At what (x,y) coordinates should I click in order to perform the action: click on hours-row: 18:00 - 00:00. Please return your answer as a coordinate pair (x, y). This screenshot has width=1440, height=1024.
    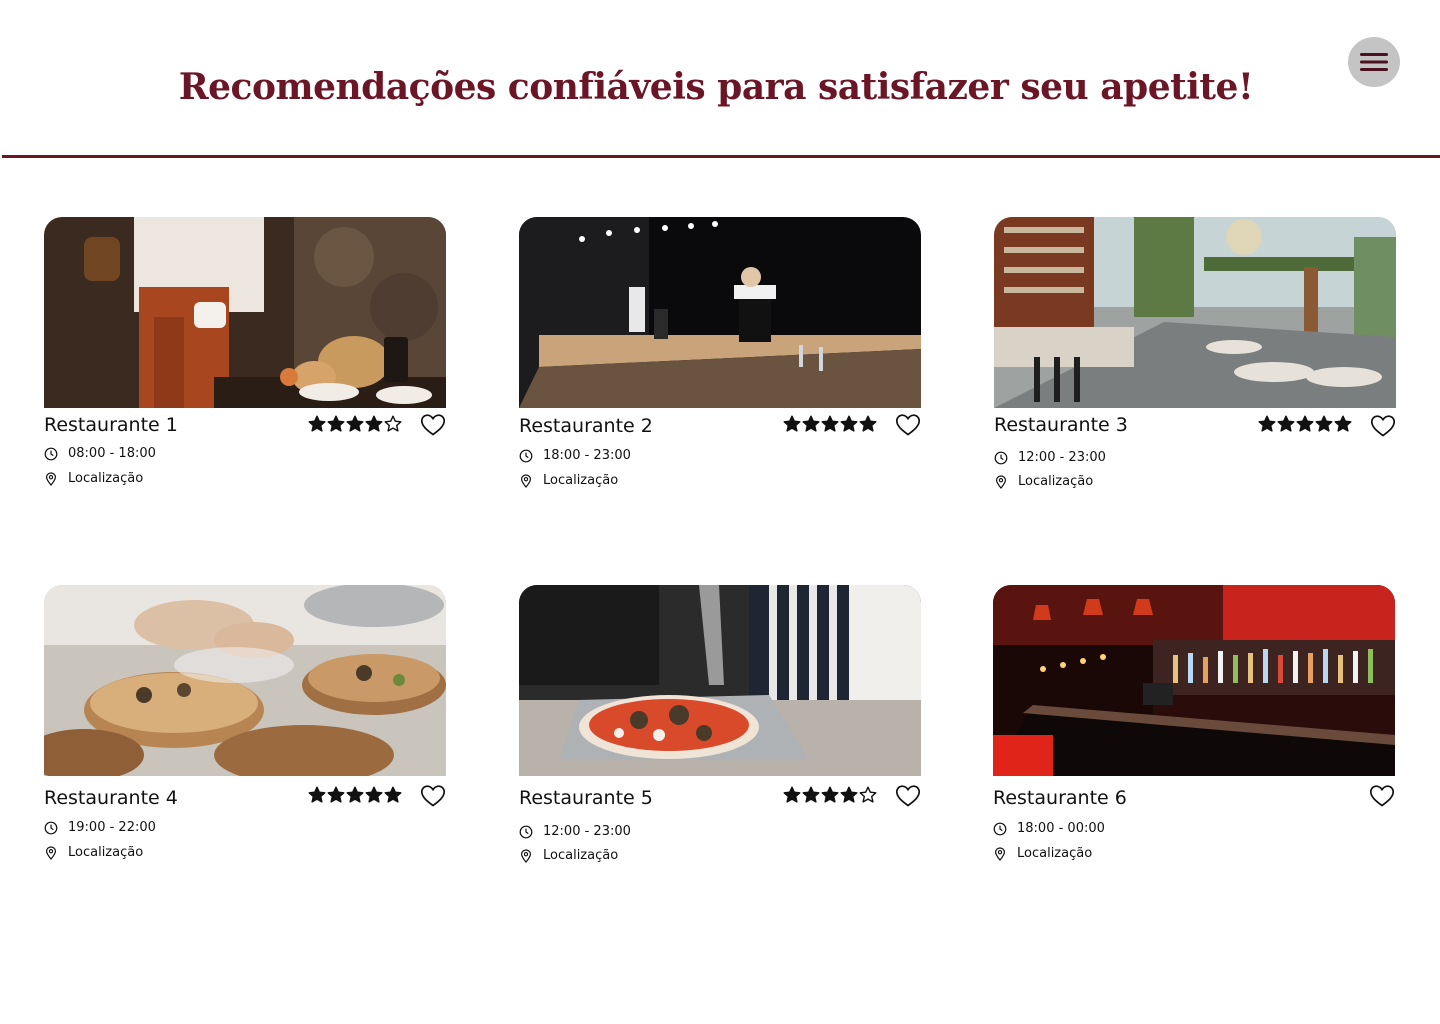
    Looking at the image, I should click on (1049, 828).